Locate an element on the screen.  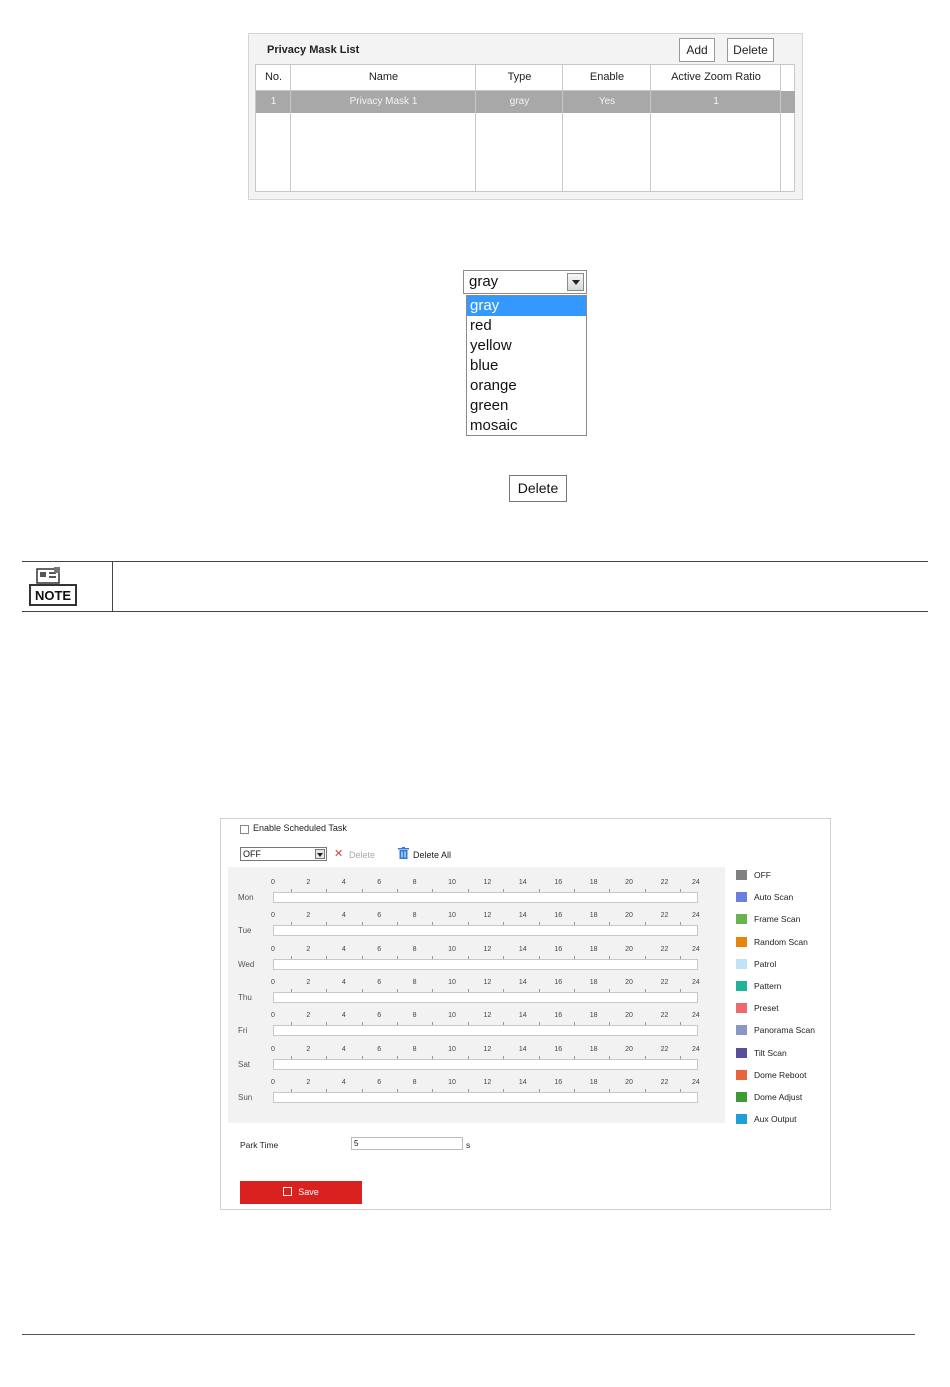
mask-type-select: gray is located at coordinates (525, 282).